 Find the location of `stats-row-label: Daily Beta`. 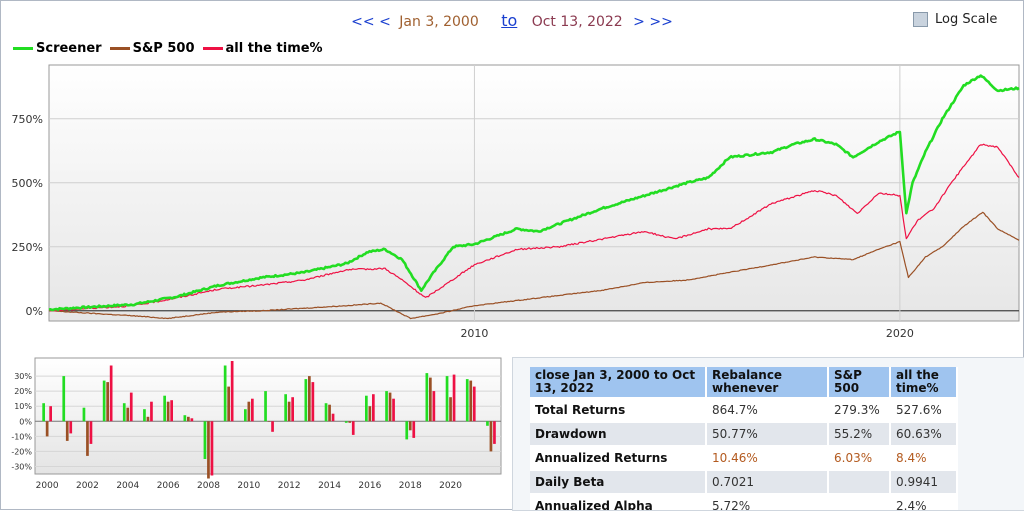

stats-row-label: Daily Beta is located at coordinates (618, 481).